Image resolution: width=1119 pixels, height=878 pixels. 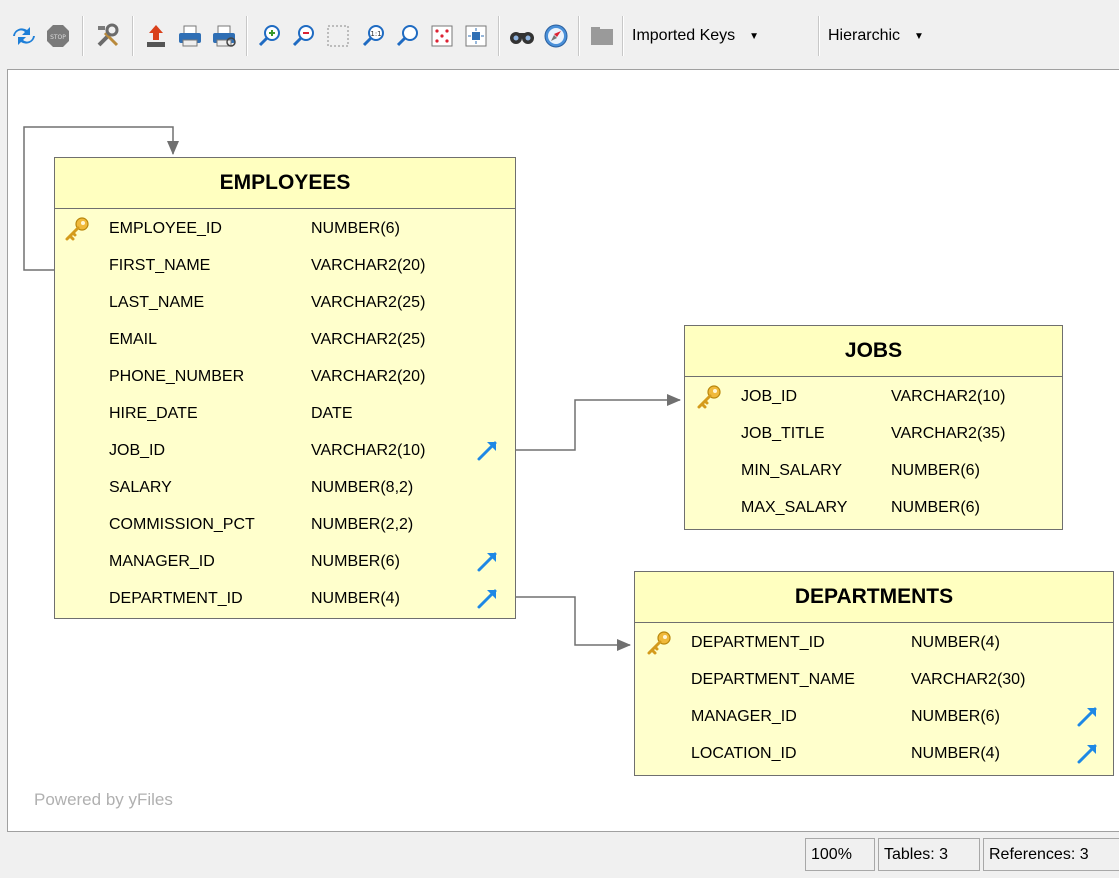 I want to click on column-name: EMAIL, so click(x=133, y=339).